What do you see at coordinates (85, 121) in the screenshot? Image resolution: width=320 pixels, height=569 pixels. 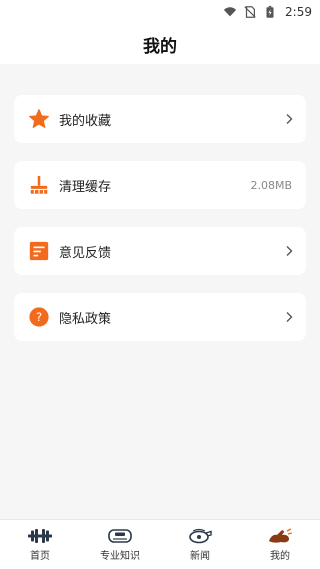 I see `menu-item-label: 我的收藏` at bounding box center [85, 121].